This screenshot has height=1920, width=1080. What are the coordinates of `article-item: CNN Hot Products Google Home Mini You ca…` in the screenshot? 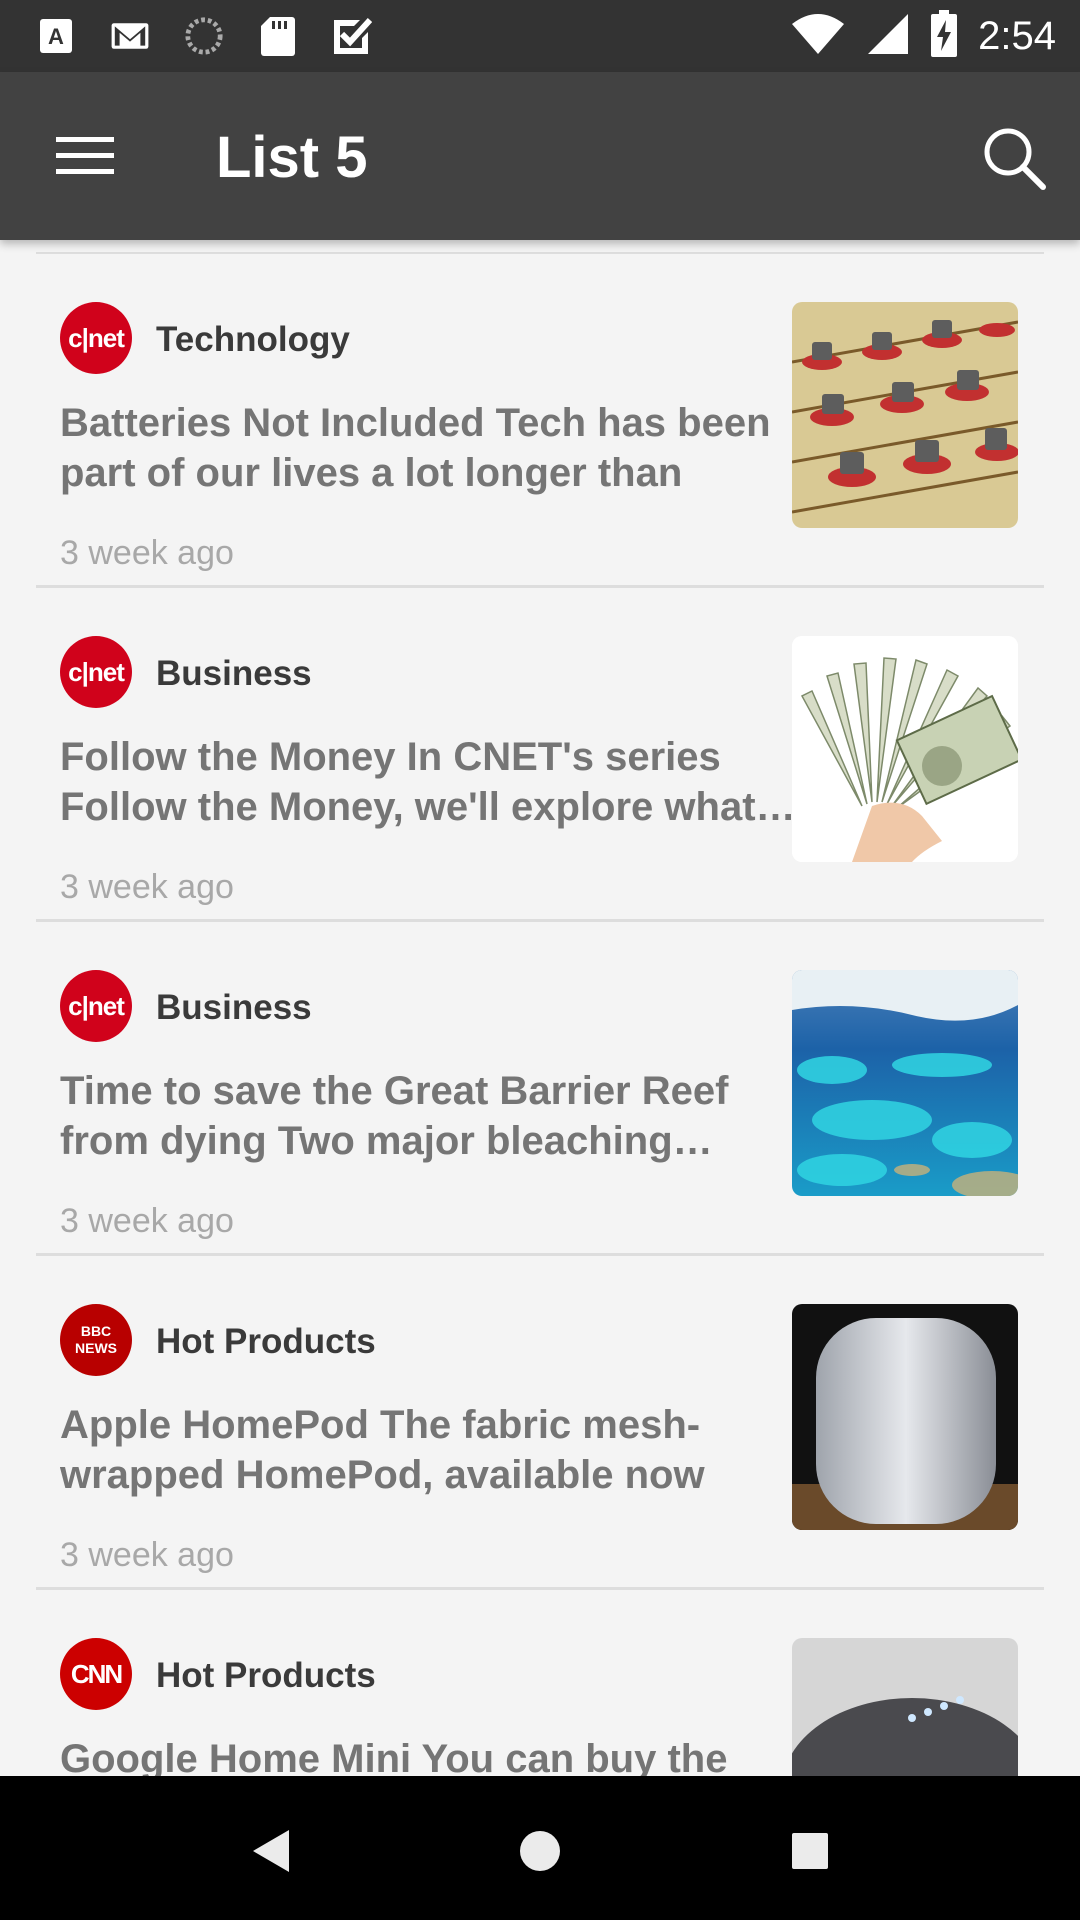 It's located at (540, 1683).